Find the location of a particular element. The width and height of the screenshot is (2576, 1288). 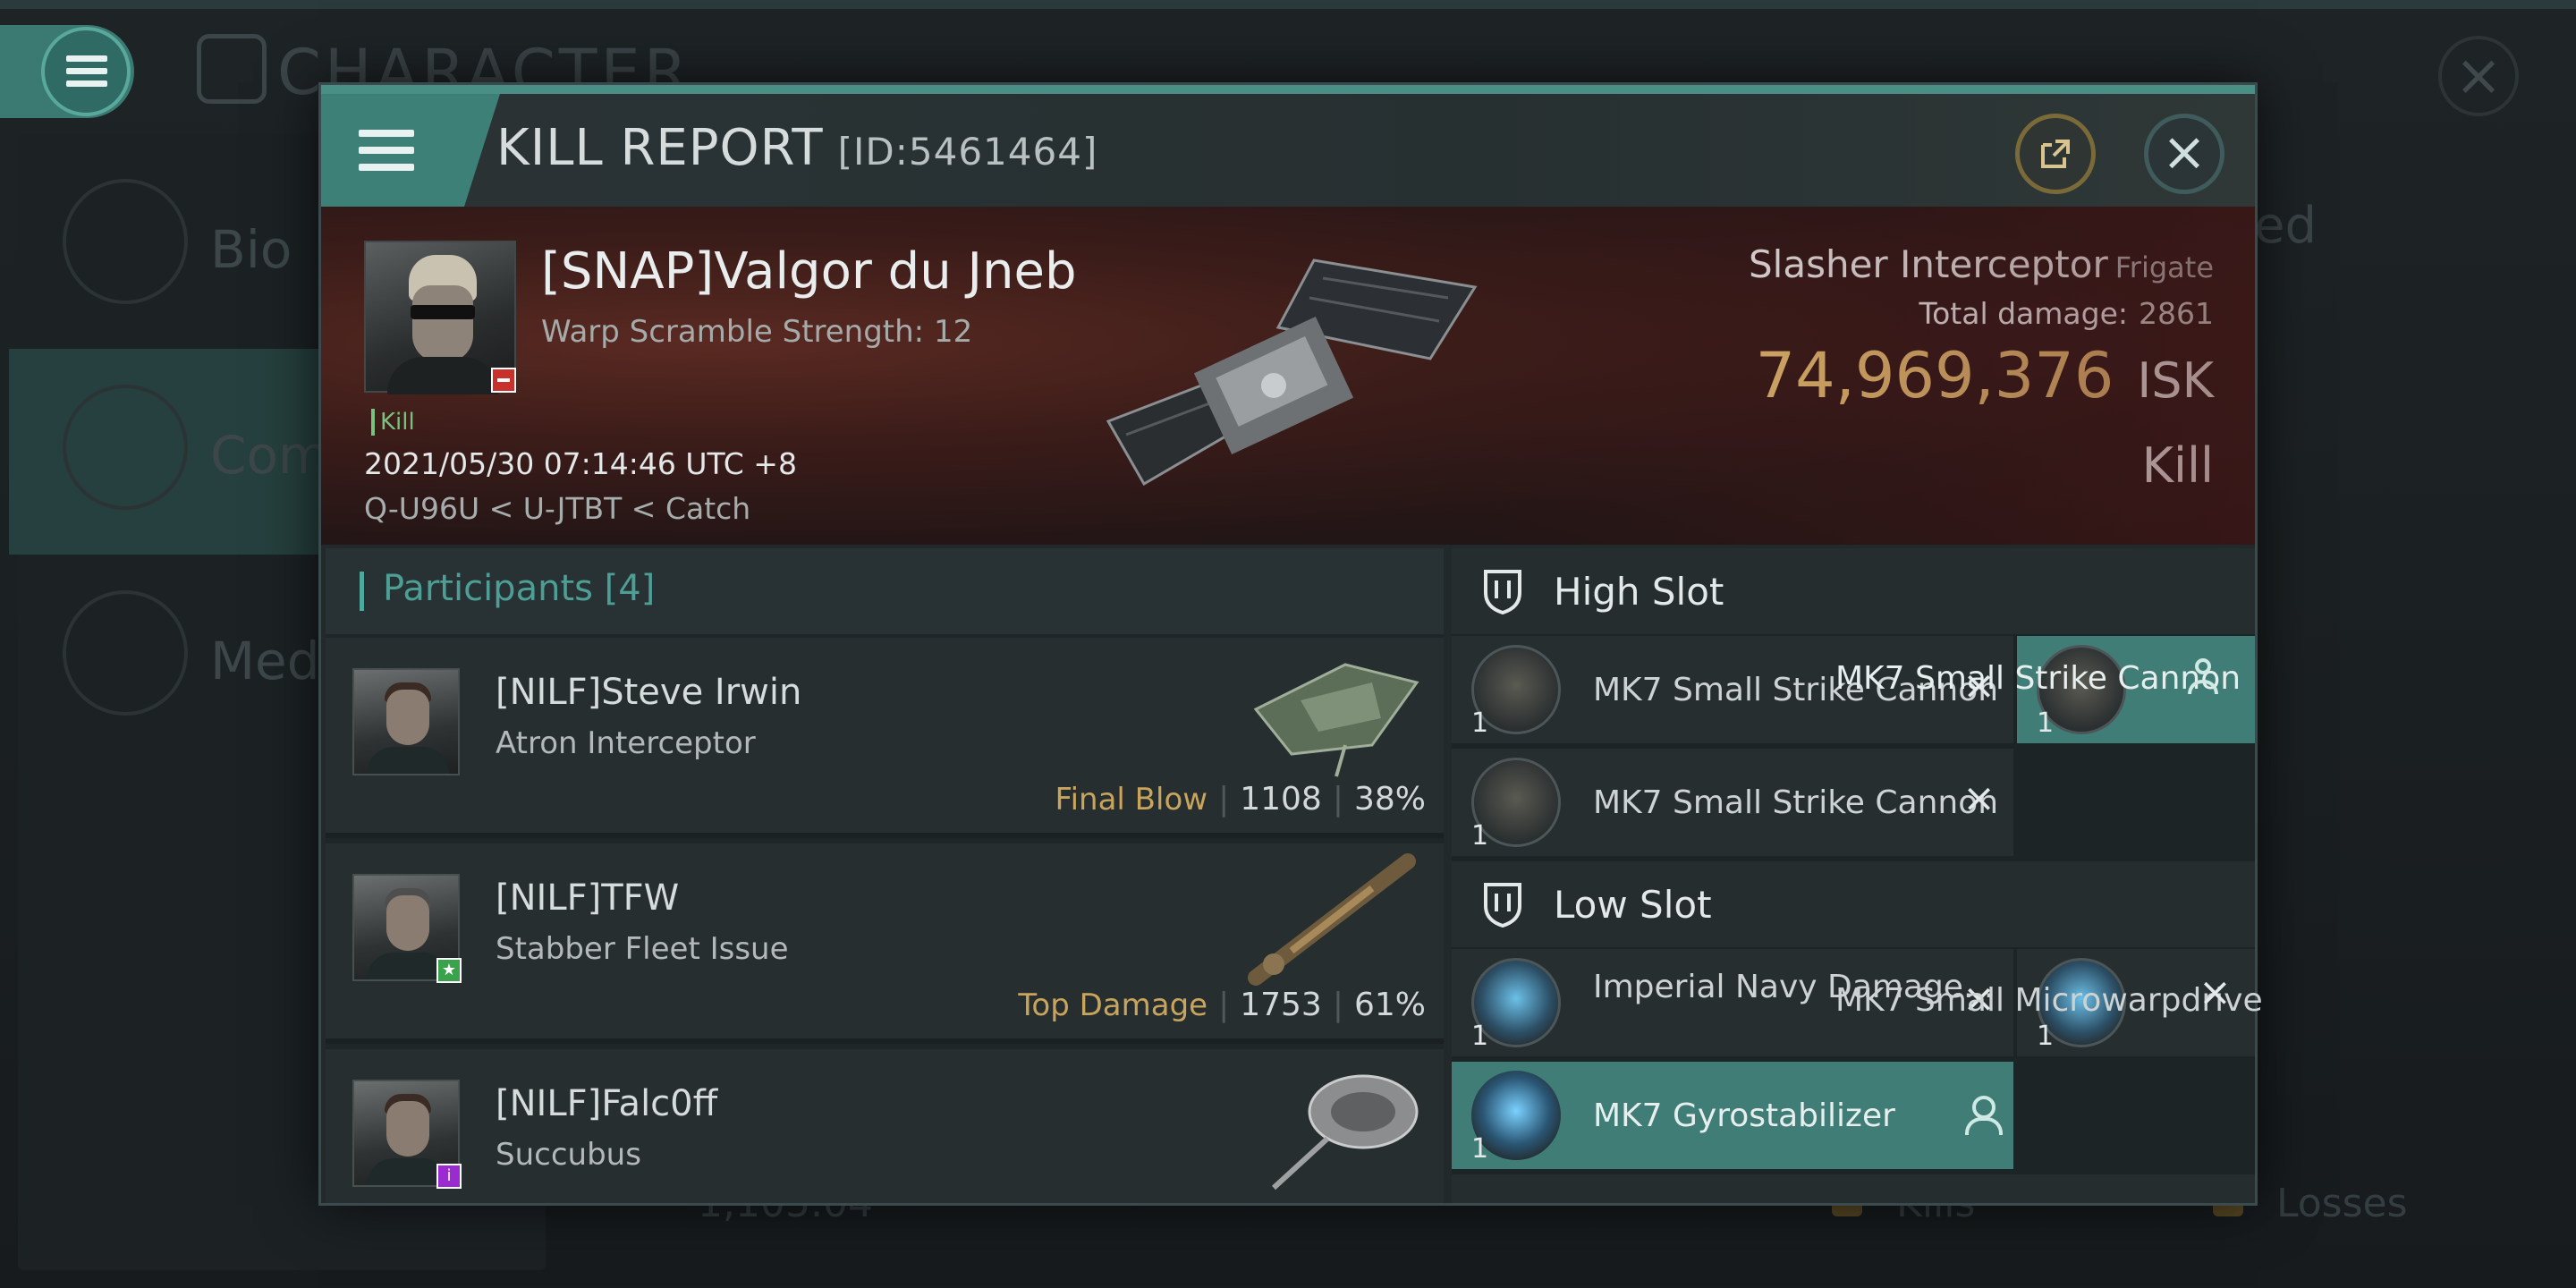

dialog-menu-button is located at coordinates (410, 150).